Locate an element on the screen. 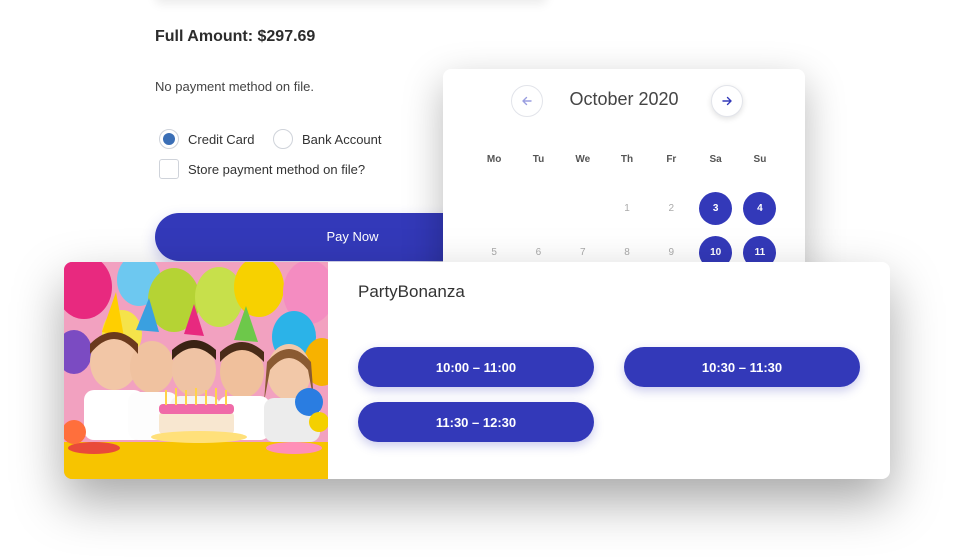  store-payment-label: Store payment method on file? is located at coordinates (277, 169).